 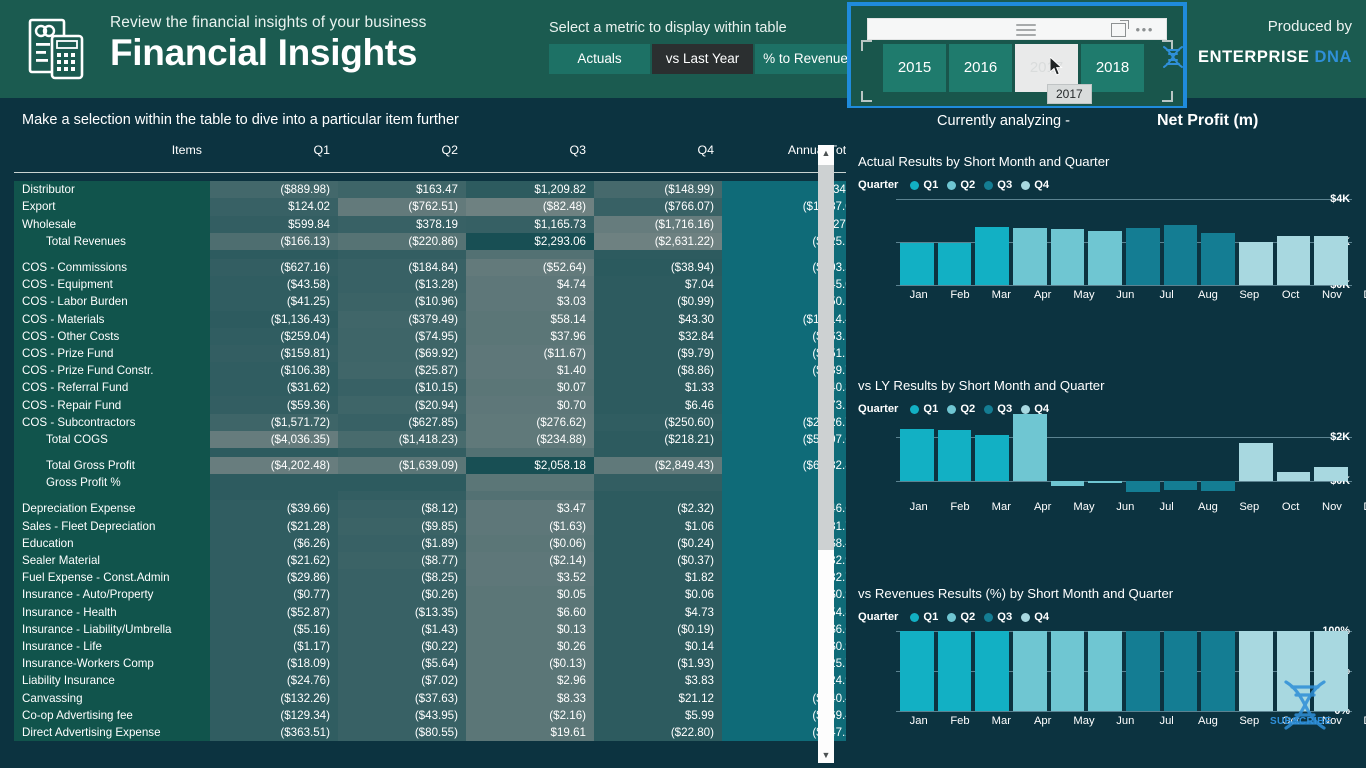 What do you see at coordinates (961, 185) in the screenshot?
I see `legend-item-q2: Q2` at bounding box center [961, 185].